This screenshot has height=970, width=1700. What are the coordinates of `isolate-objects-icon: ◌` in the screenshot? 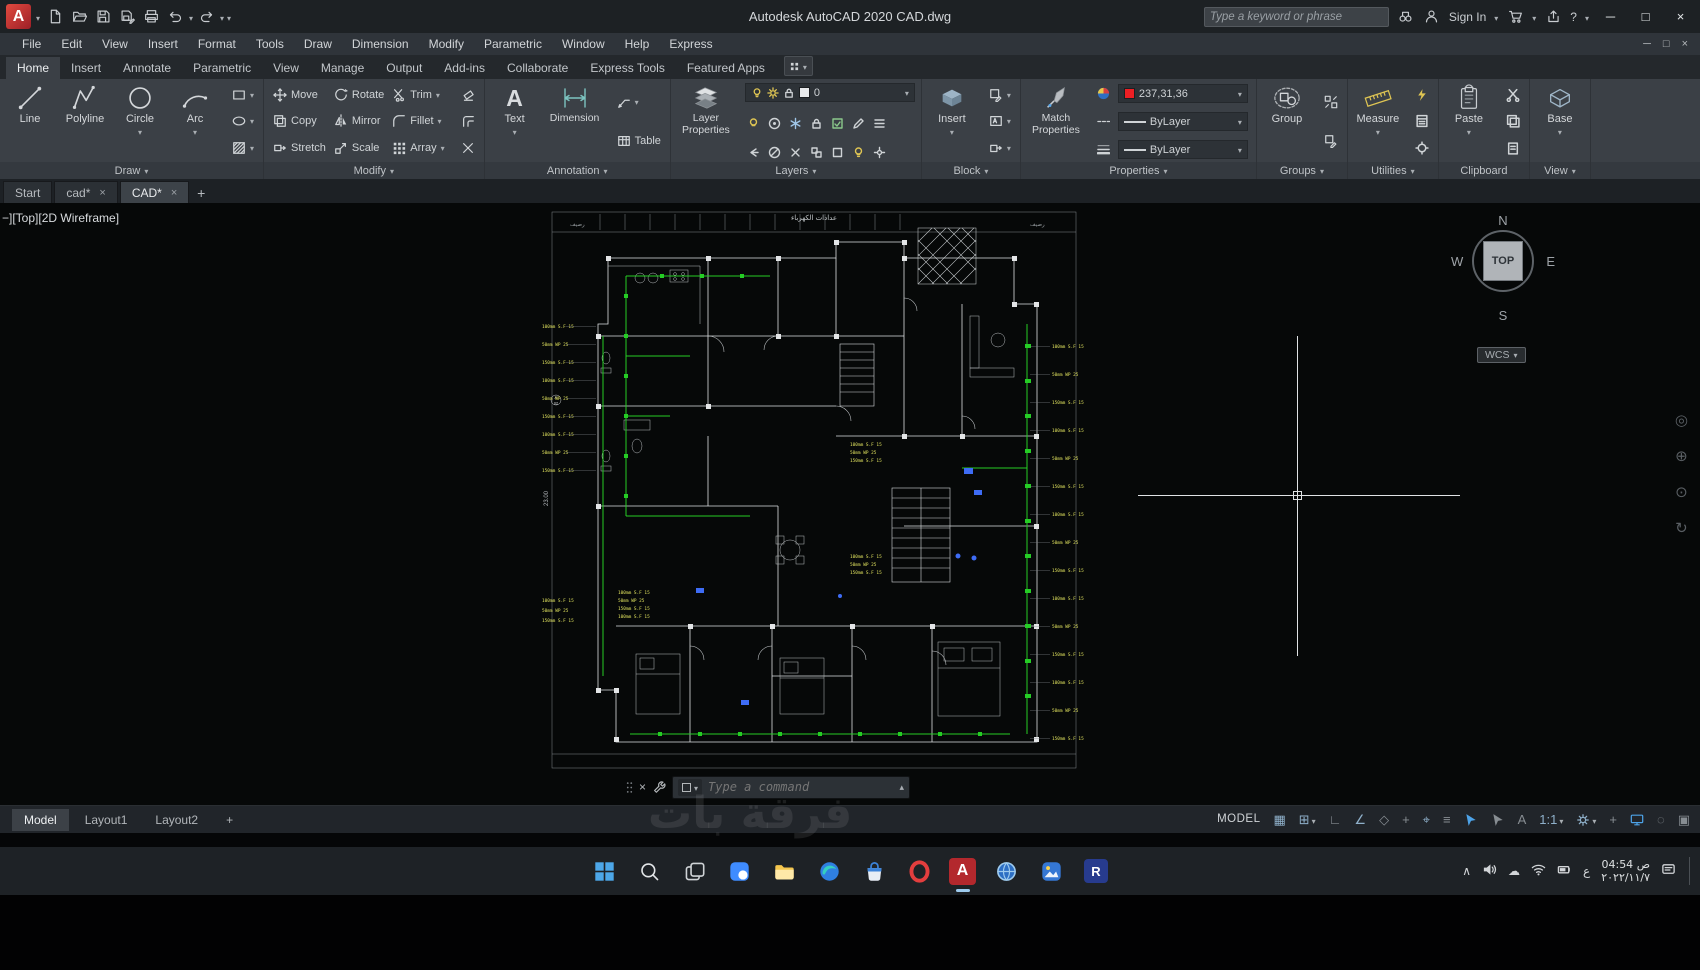 It's located at (1661, 819).